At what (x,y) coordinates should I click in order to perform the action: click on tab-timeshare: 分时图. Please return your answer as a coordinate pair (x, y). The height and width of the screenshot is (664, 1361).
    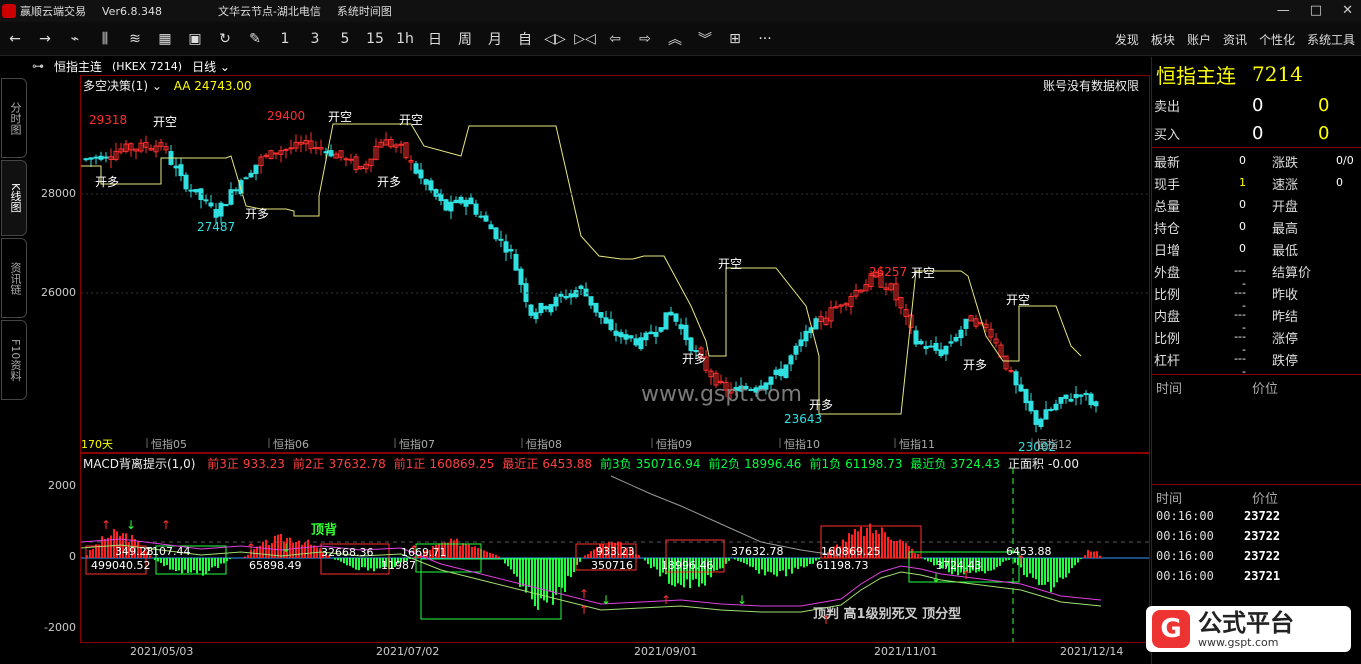
    Looking at the image, I should click on (14, 118).